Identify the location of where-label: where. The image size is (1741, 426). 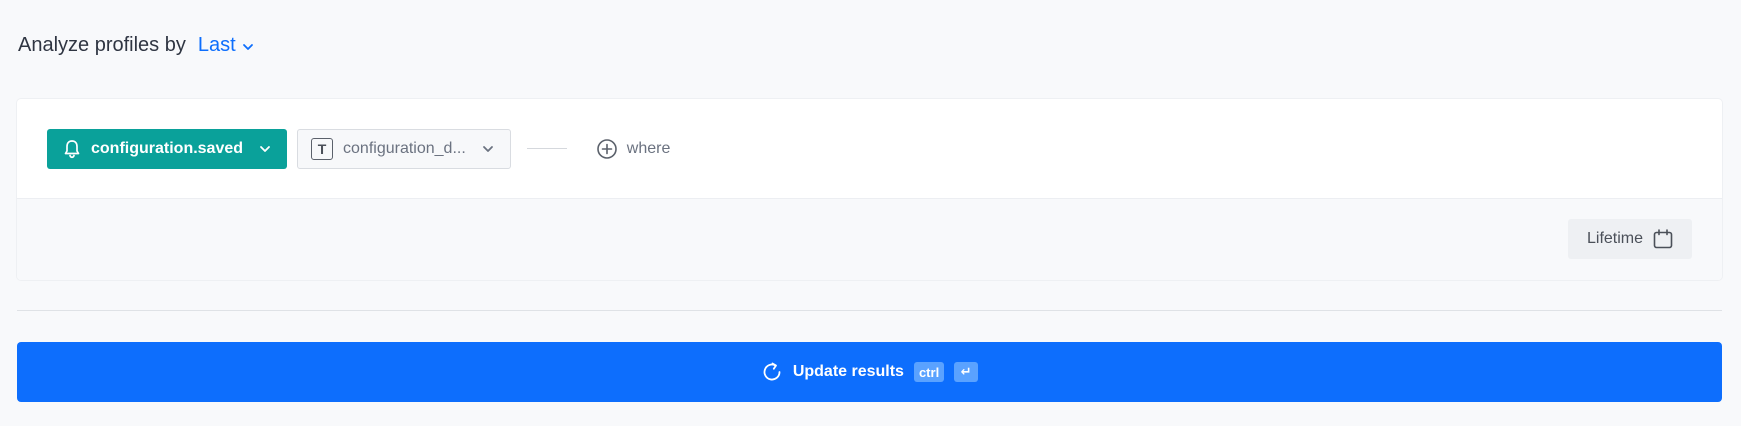
(648, 148).